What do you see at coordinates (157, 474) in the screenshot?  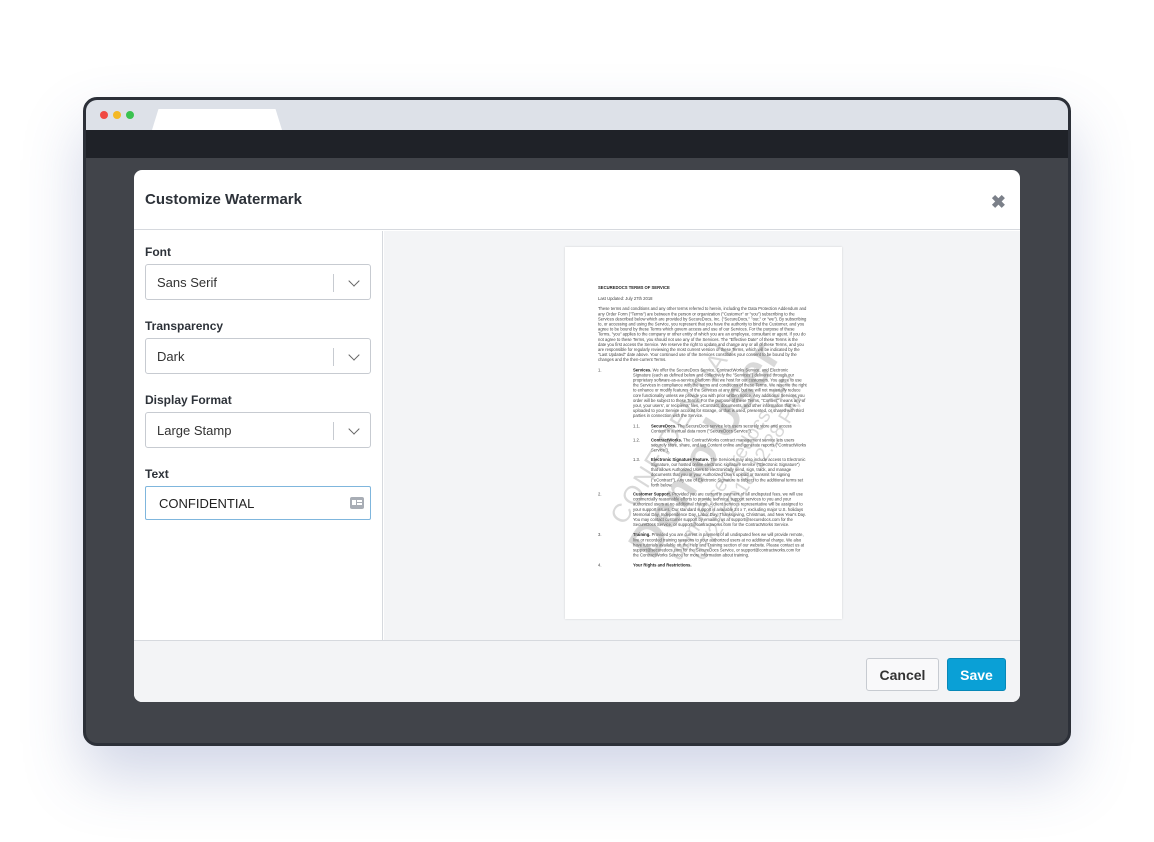 I see `text-label: Text` at bounding box center [157, 474].